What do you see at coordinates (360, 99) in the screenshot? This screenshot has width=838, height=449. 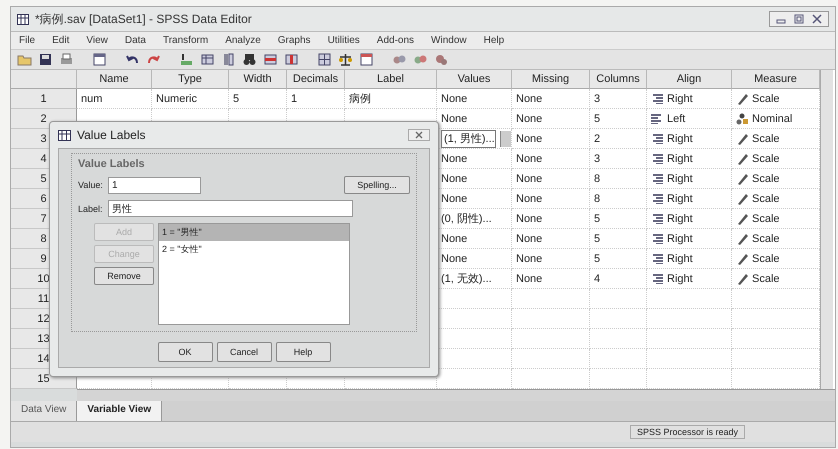 I see `table-cell-text: 病例` at bounding box center [360, 99].